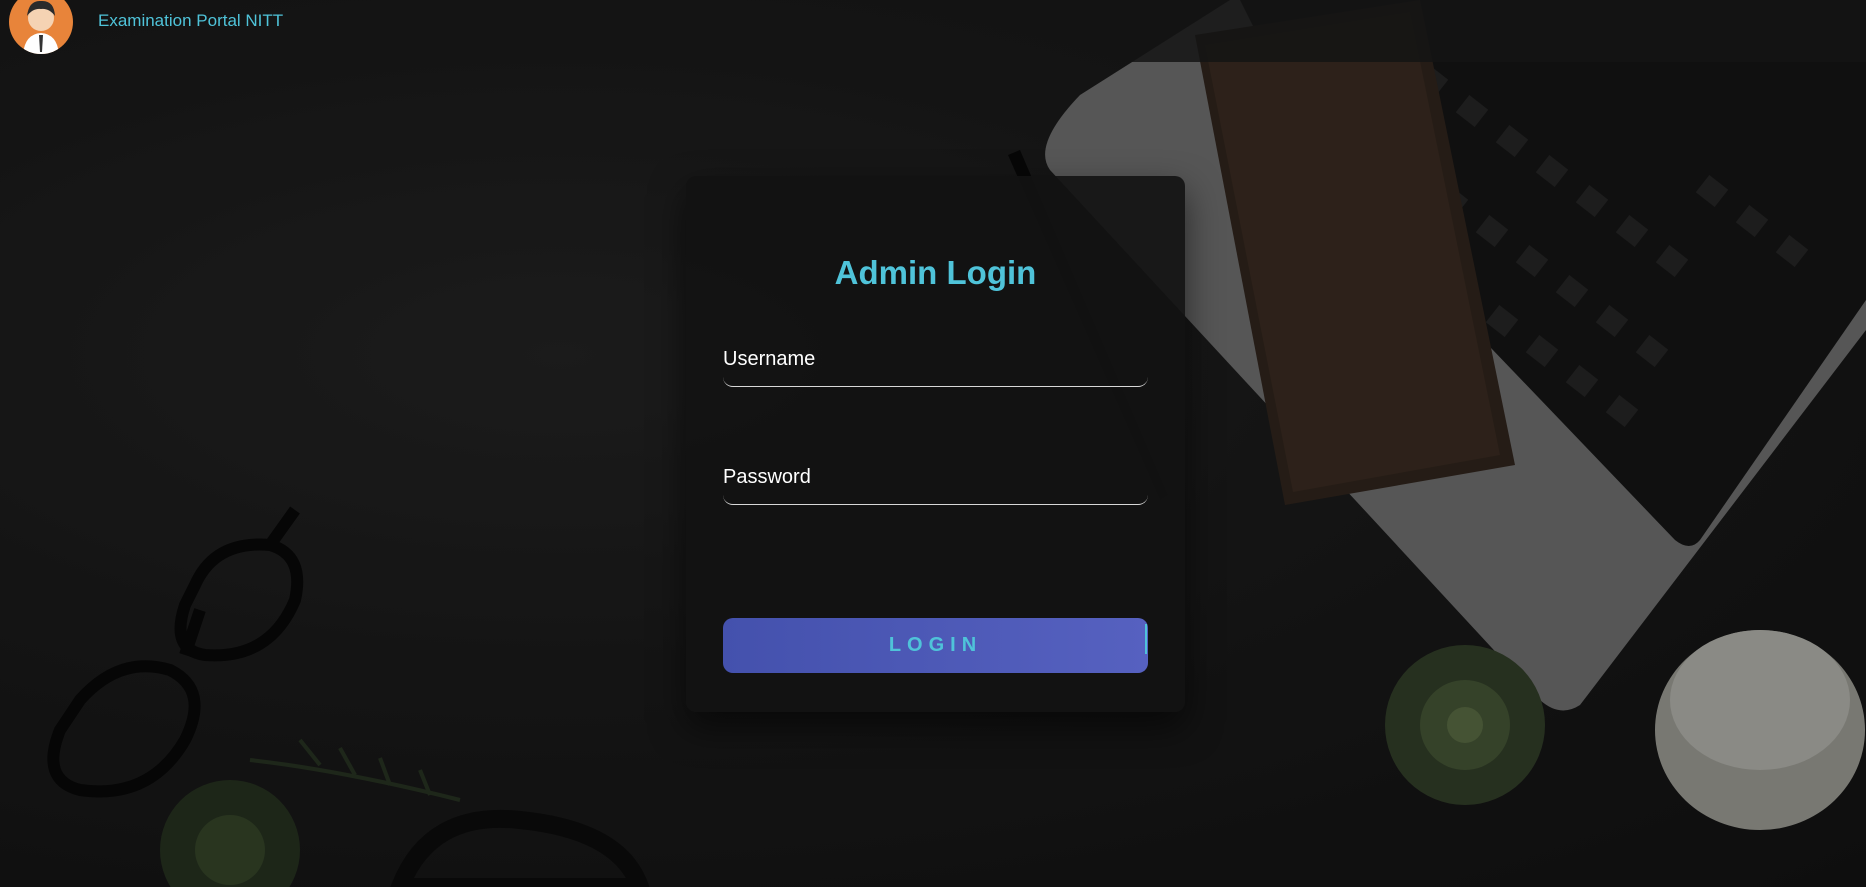 The width and height of the screenshot is (1866, 887). I want to click on button-edge-accent, so click(1146, 639).